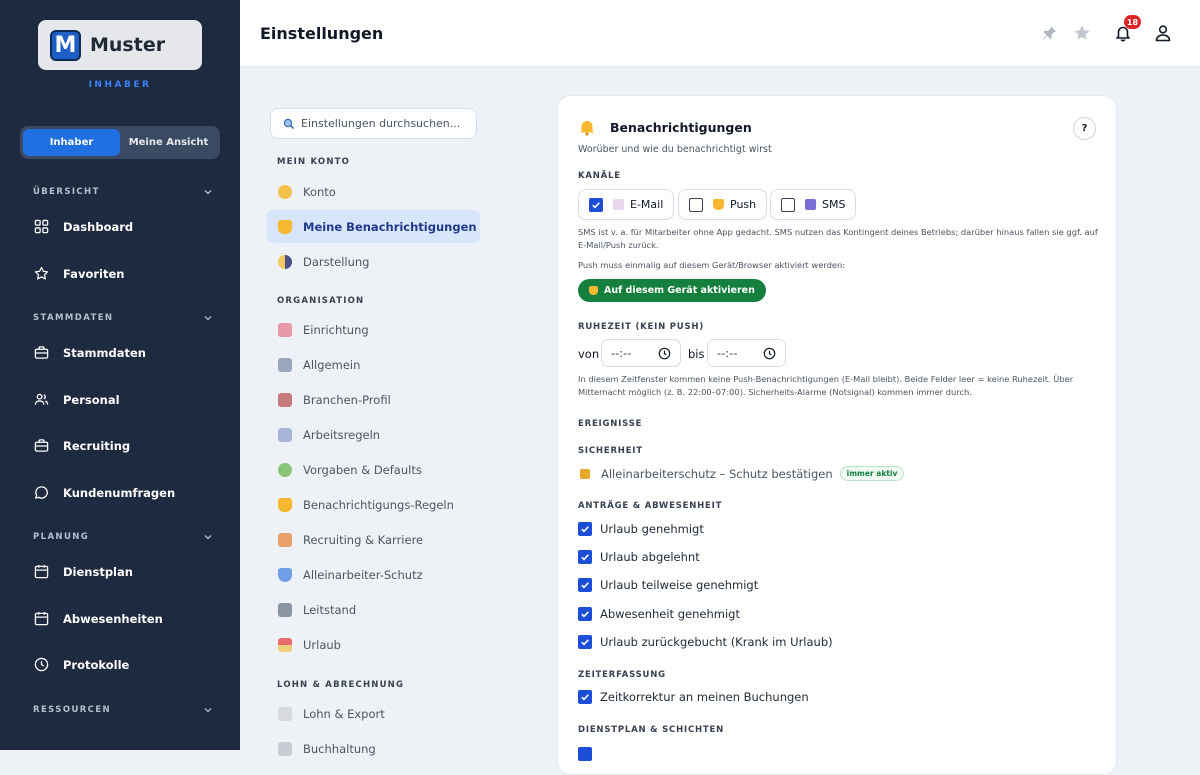 Image resolution: width=1200 pixels, height=775 pixels. I want to click on section-label: RESSOURCEN, so click(72, 710).